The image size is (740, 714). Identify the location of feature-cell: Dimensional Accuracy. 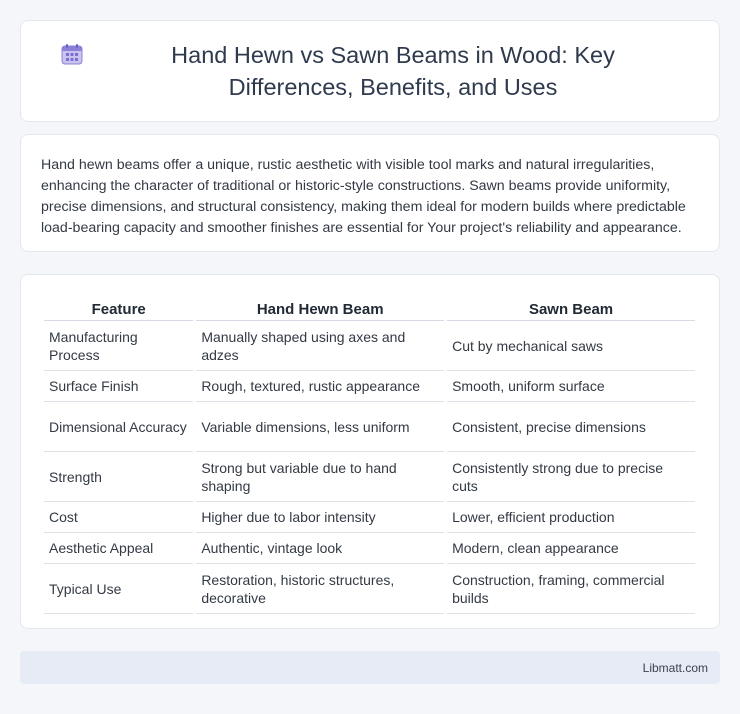
(119, 427).